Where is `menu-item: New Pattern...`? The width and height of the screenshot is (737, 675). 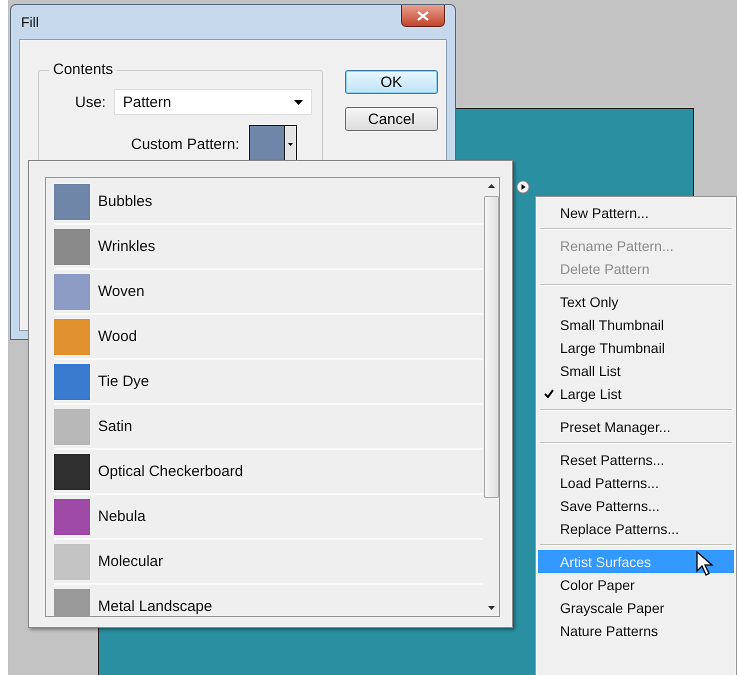
menu-item: New Pattern... is located at coordinates (636, 212).